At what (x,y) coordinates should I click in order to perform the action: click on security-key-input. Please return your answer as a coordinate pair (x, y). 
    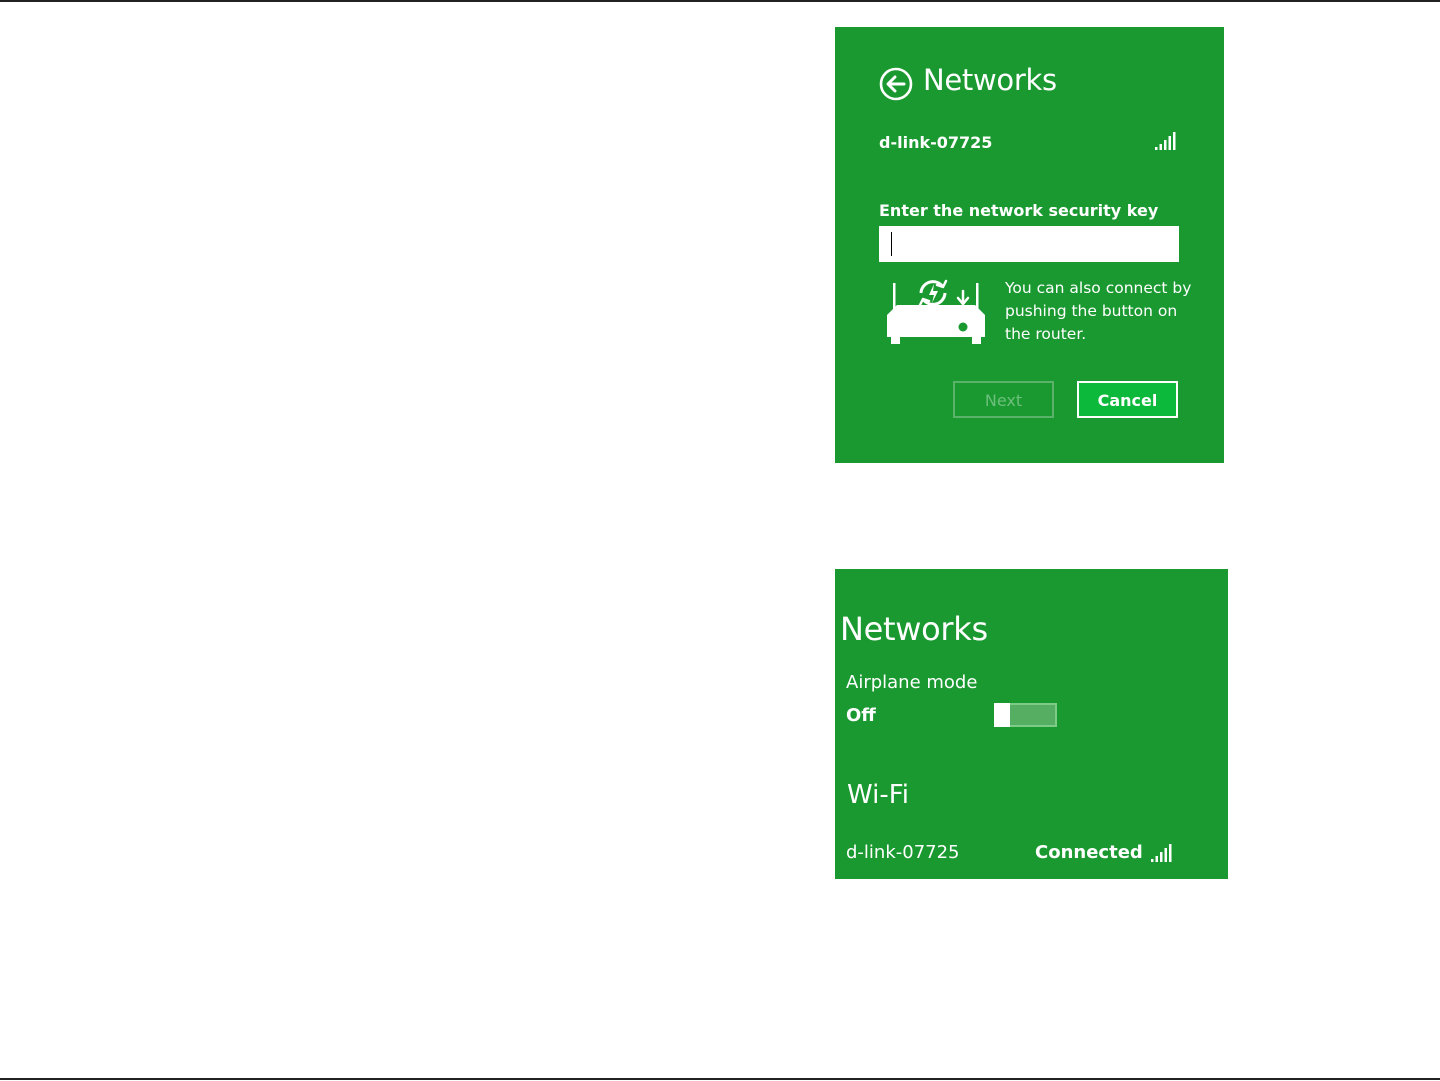
    Looking at the image, I should click on (1029, 244).